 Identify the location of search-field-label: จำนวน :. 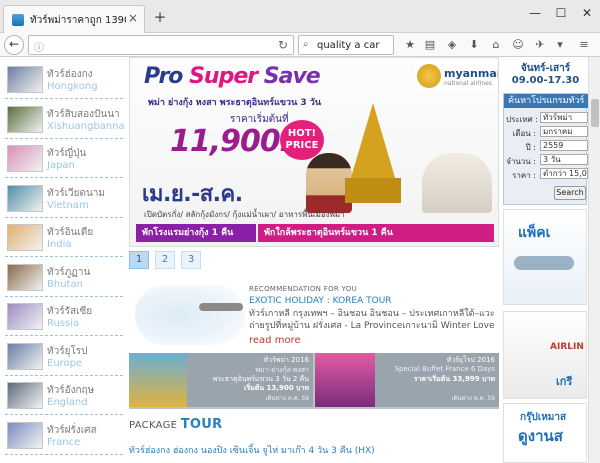
(521, 161).